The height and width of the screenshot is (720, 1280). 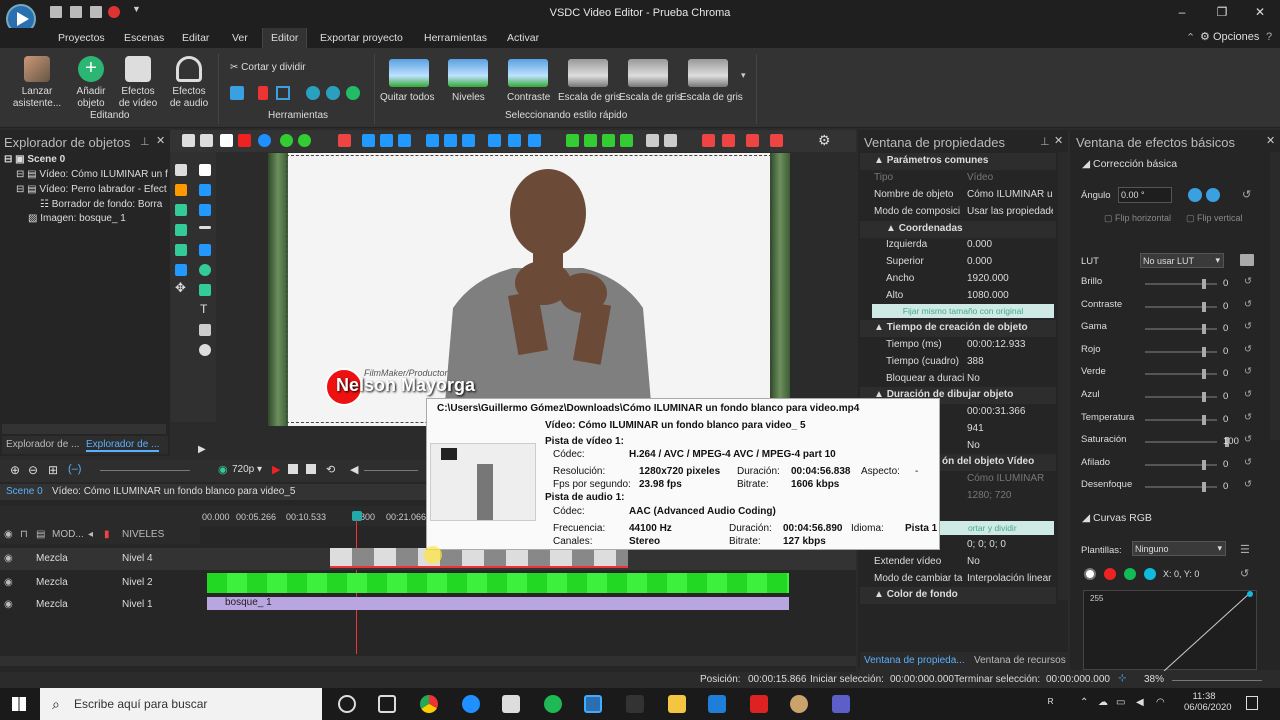 I want to click on loop-icon: ⟲, so click(x=330, y=469).